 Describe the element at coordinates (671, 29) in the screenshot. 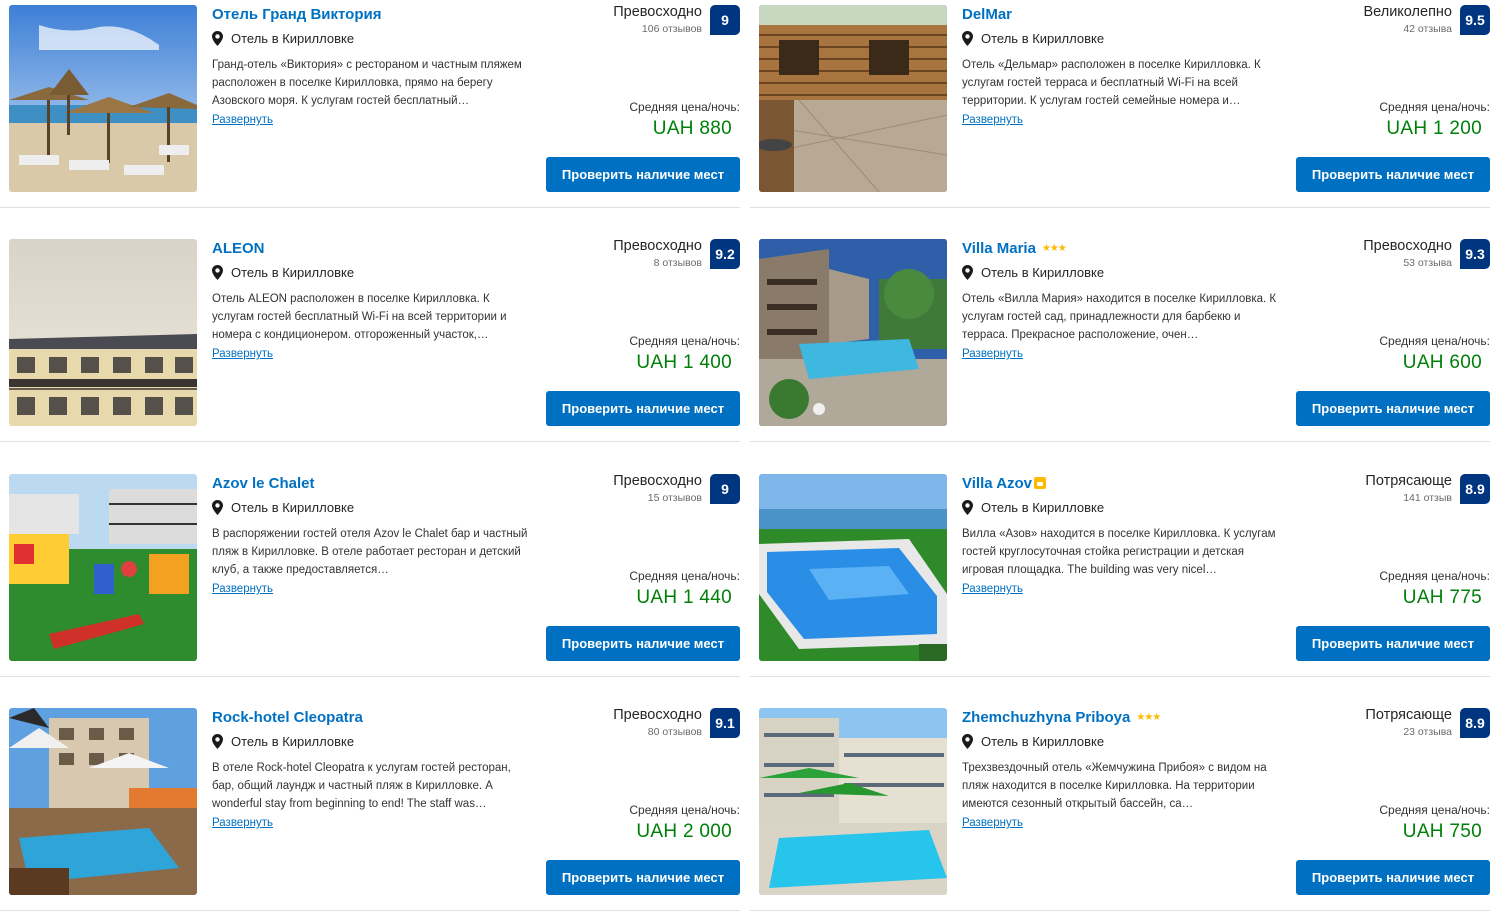

I see `review-count: 106 отзывов` at that location.